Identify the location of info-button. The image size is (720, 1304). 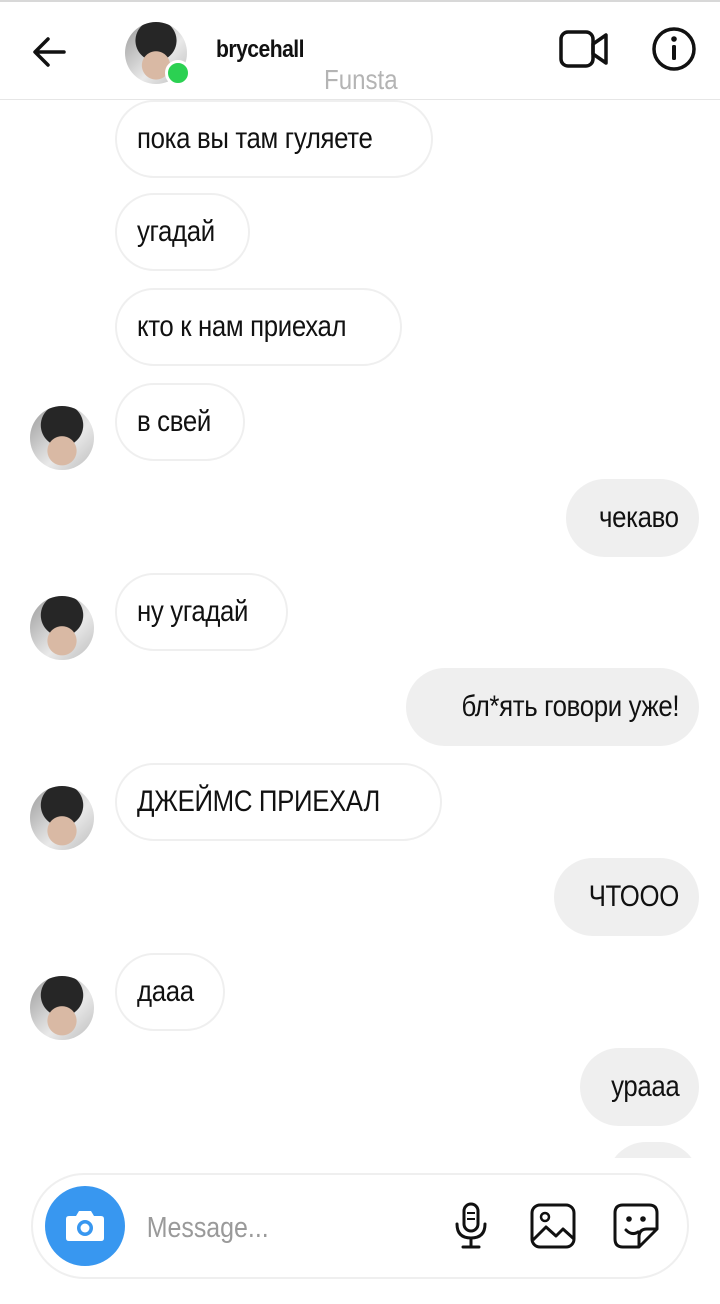
(674, 49).